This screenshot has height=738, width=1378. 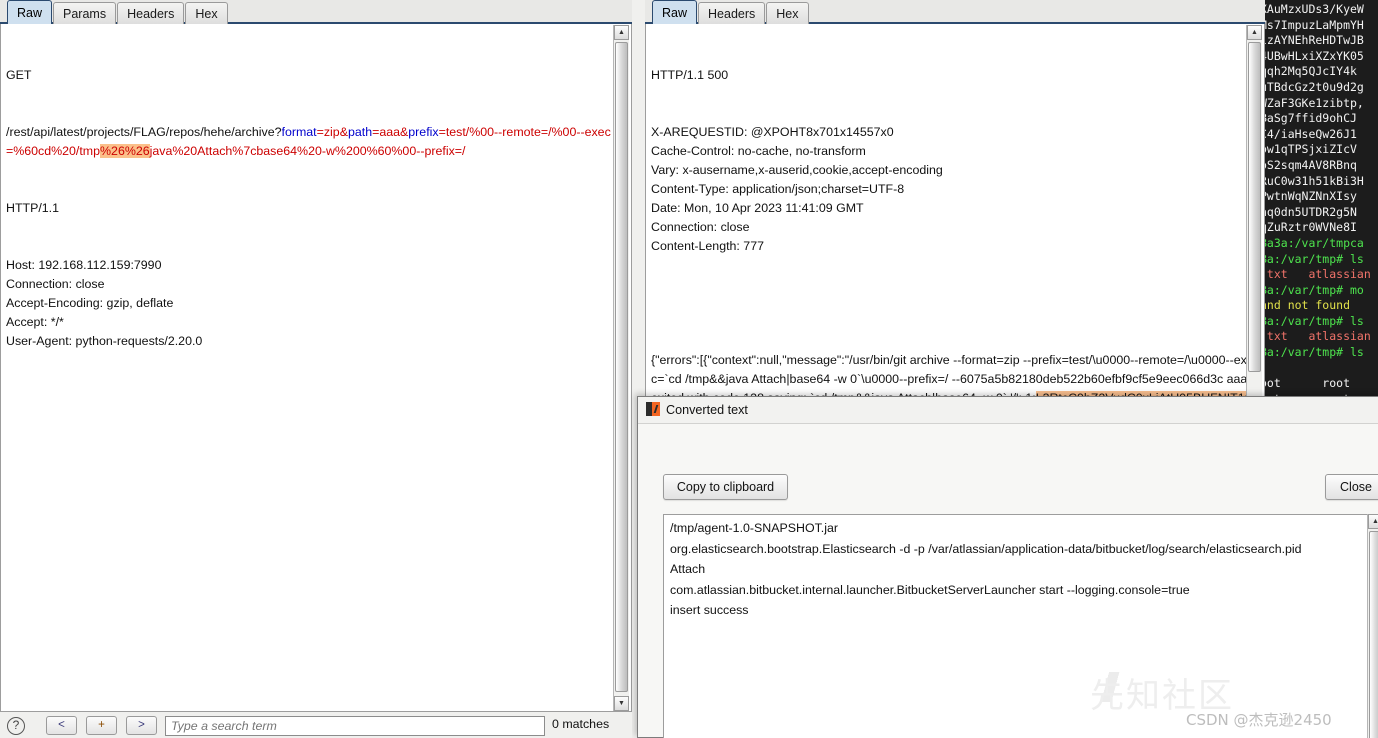 I want to click on search-toolbar: ? < + > 0 matches, so click(x=316, y=725).